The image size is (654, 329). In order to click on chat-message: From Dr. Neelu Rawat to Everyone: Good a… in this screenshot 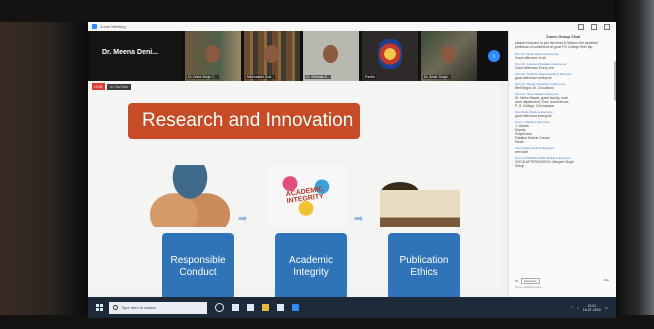, I will do `click(562, 56)`.